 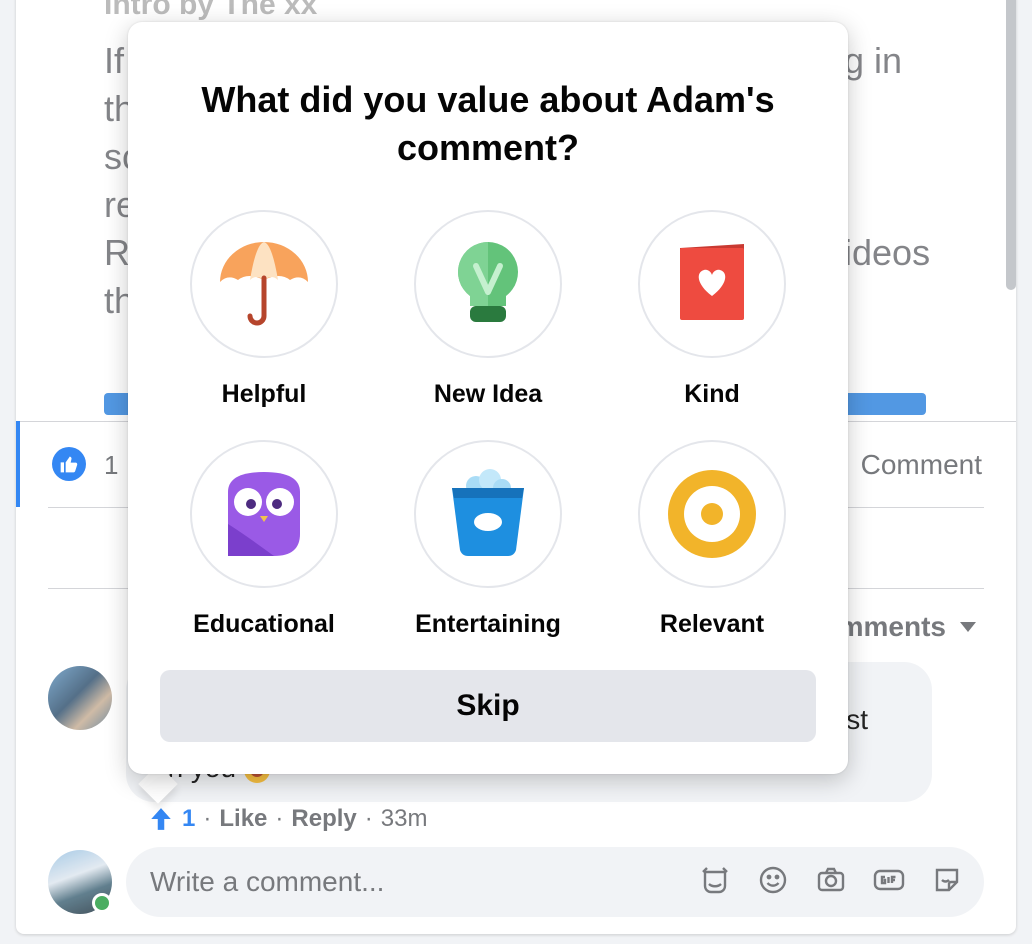 I want to click on target-icon, so click(x=712, y=514).